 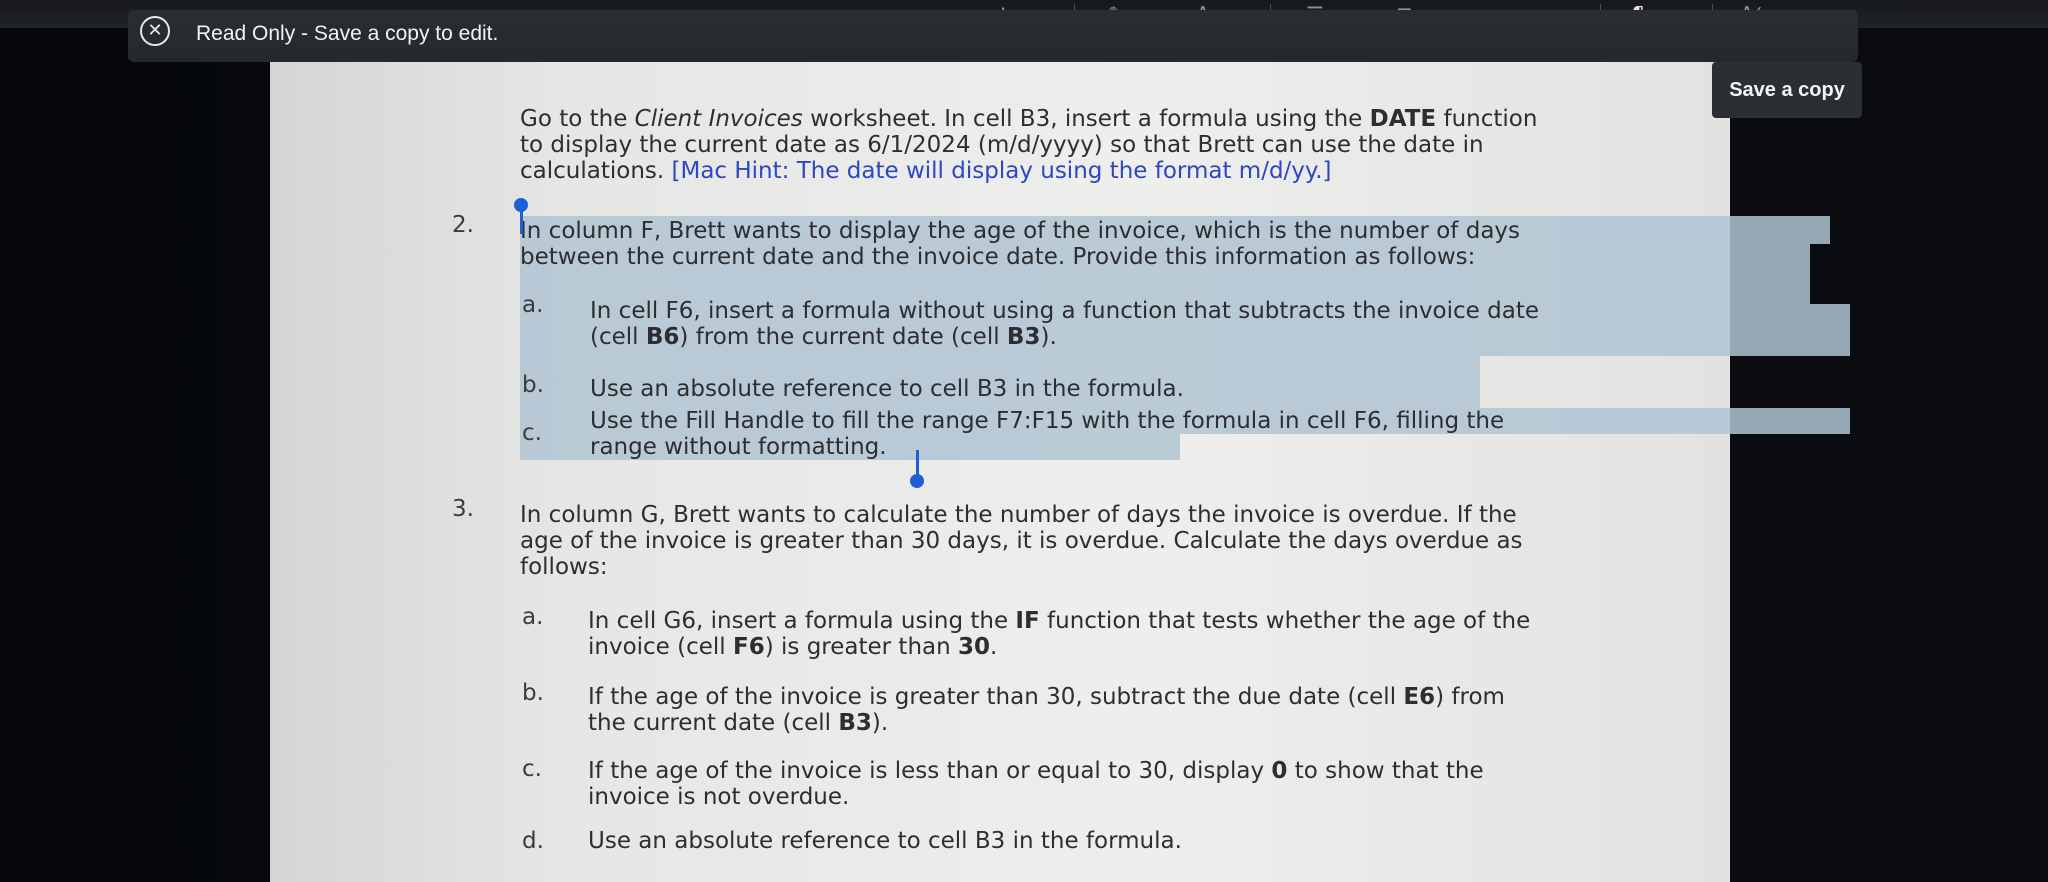 I want to click on item-3c-line-2: invoice is not overdue., so click(x=719, y=797).